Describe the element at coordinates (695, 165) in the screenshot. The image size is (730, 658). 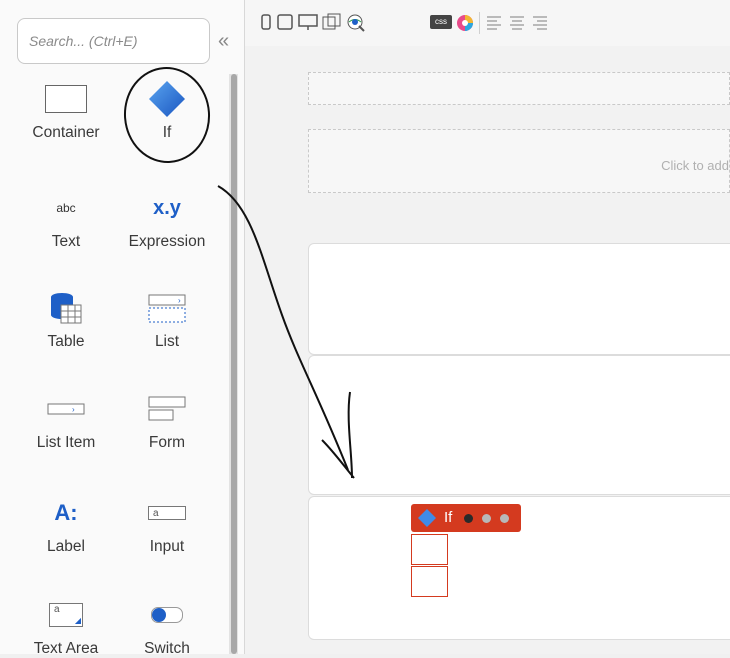
I see `placeholder-hint: Click to add` at that location.